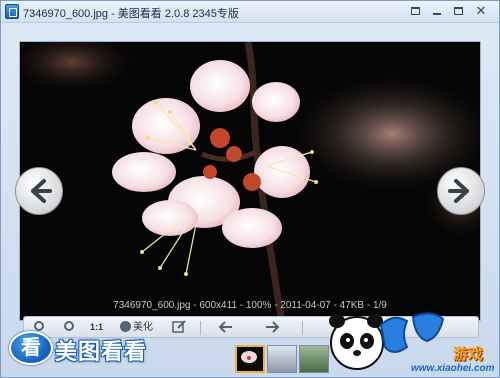 The image size is (500, 378). Describe the element at coordinates (12, 11) in the screenshot. I see `app-icon` at that location.